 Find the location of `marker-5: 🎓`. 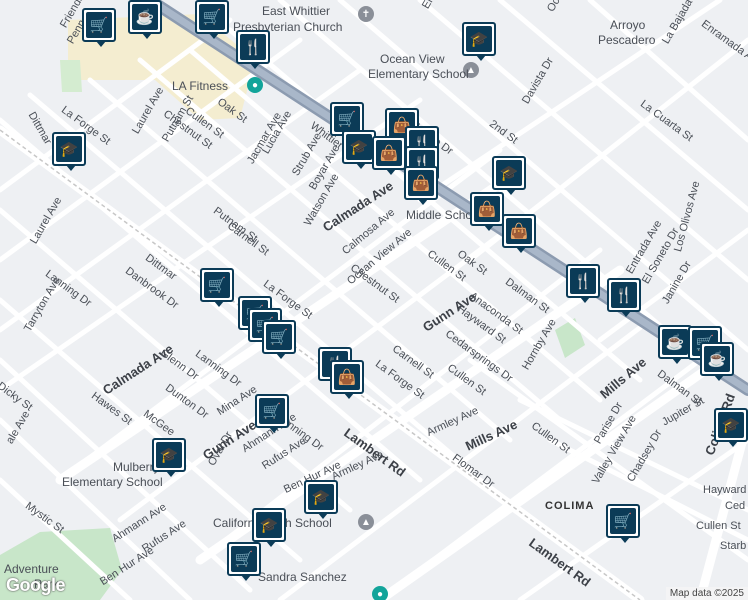

marker-5: 🎓 is located at coordinates (69, 151).